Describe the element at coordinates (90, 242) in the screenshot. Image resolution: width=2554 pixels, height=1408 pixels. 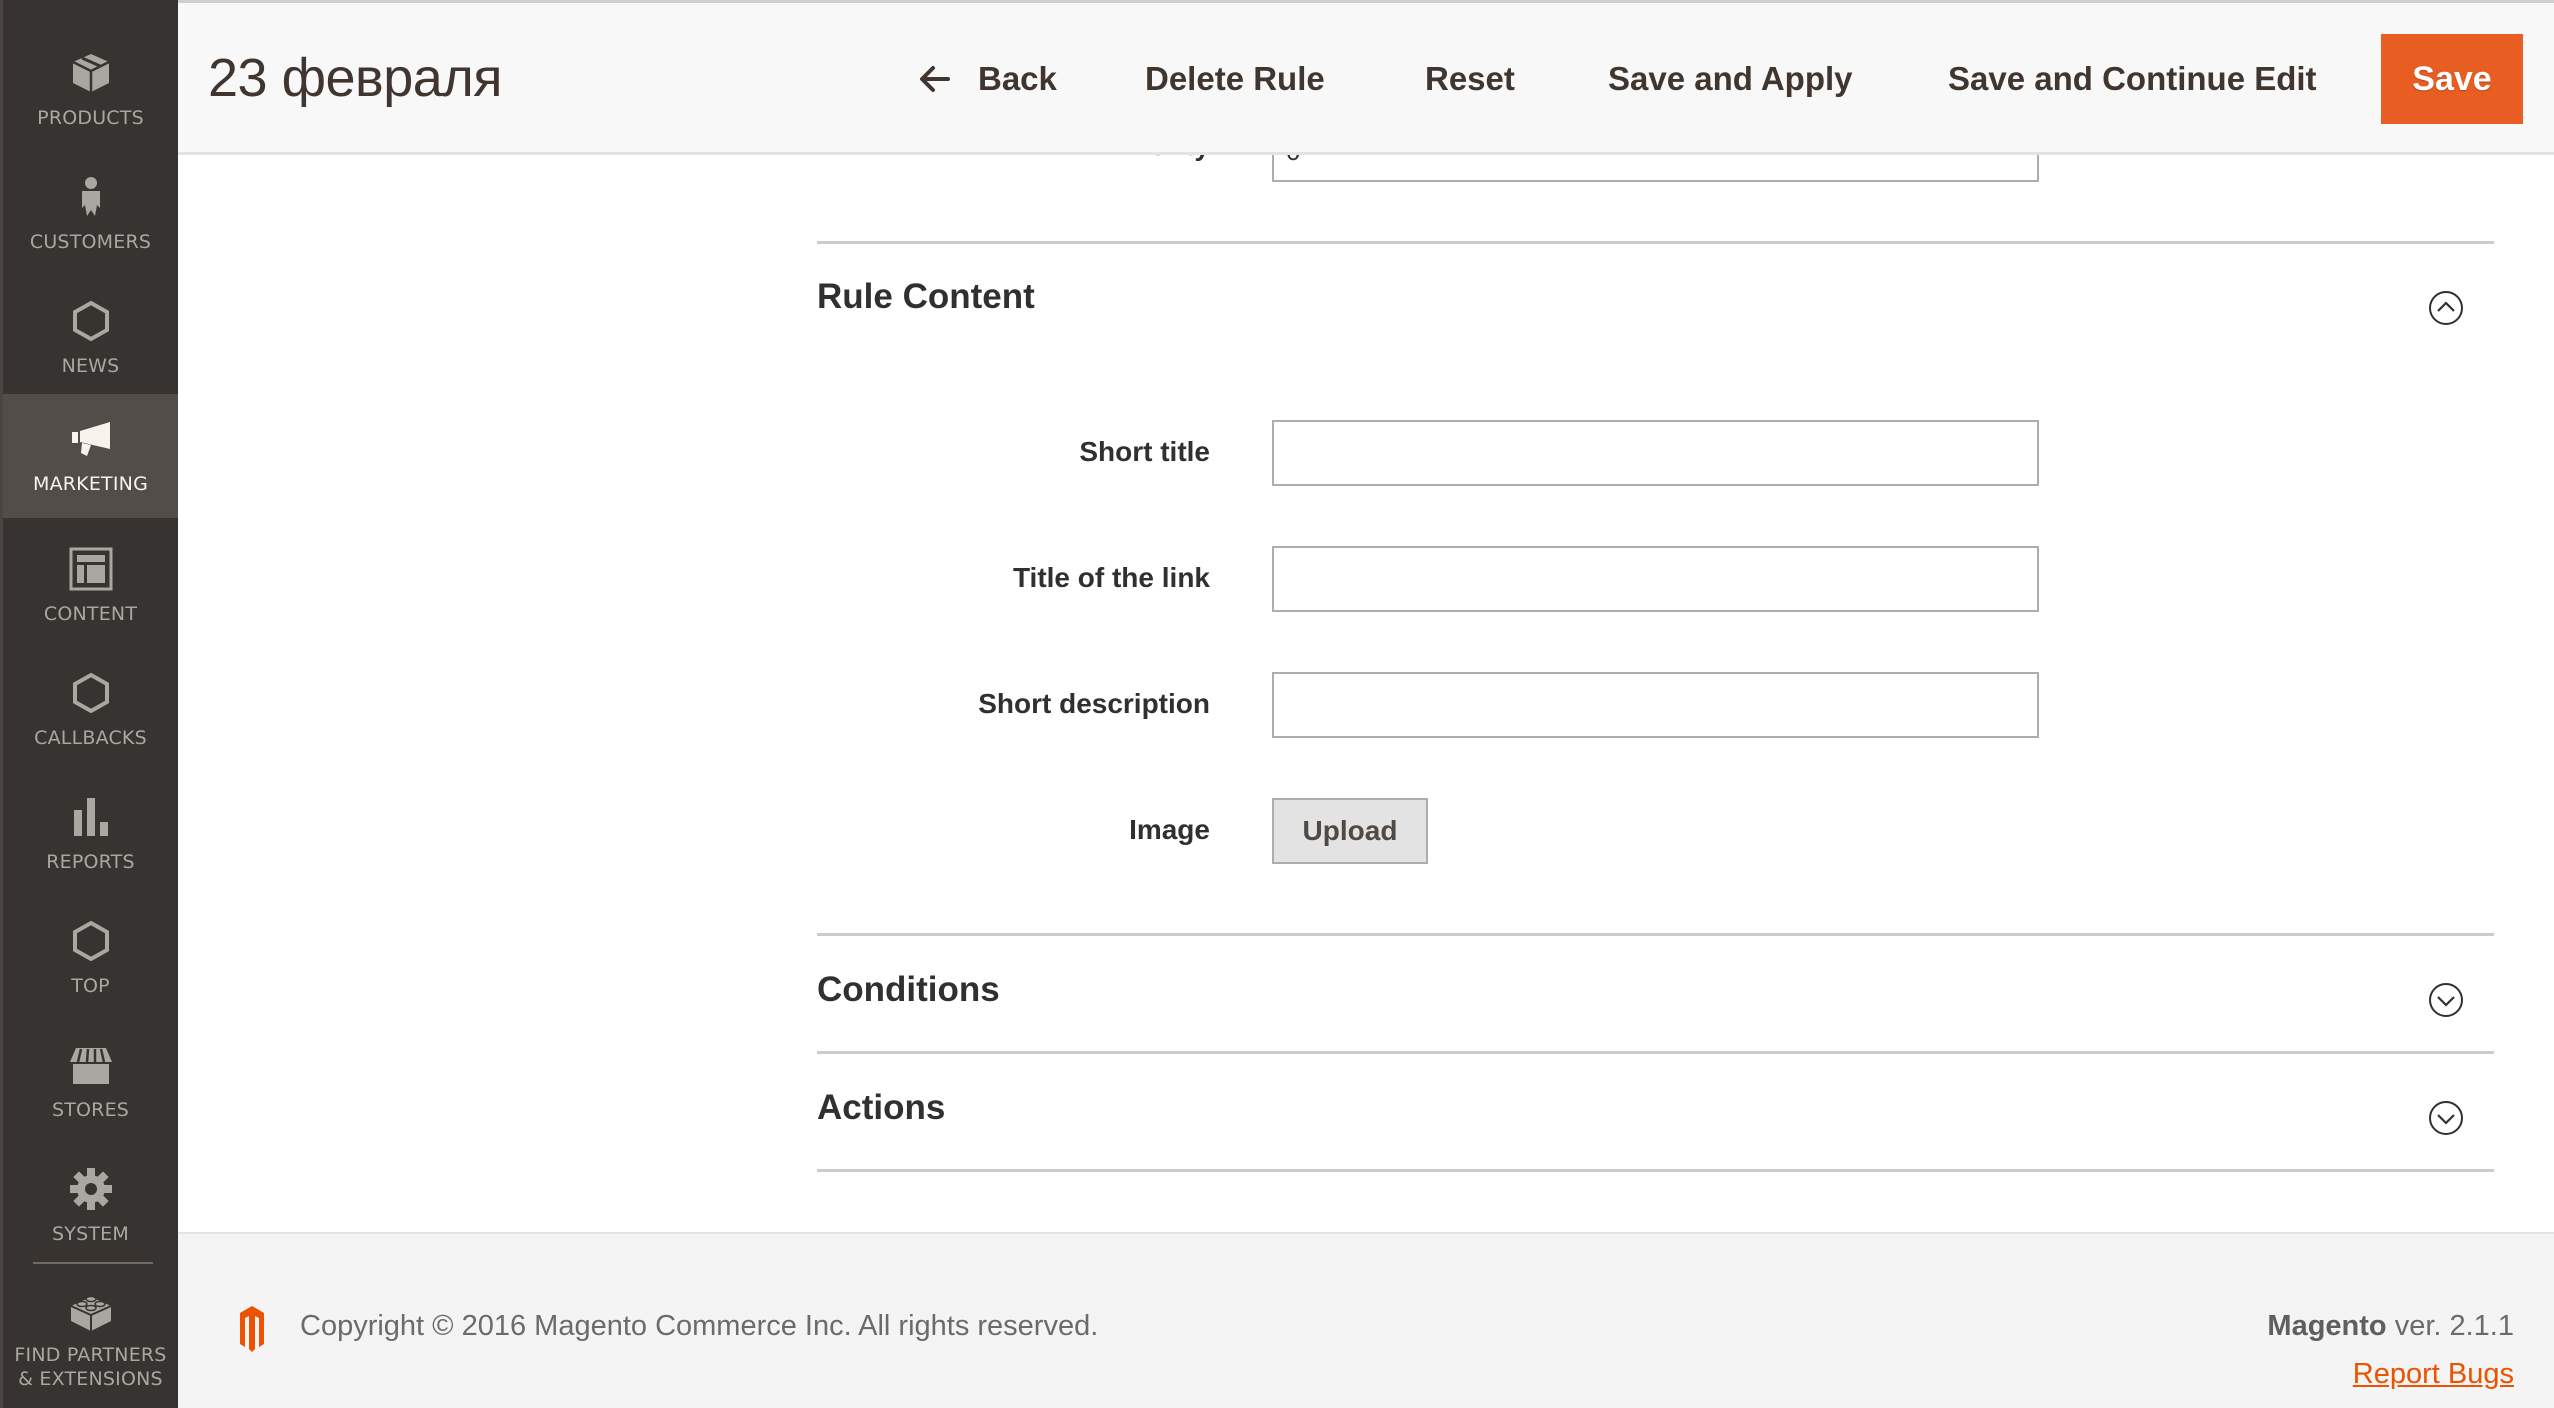
I see `sidebar-item-label: CUSTOMERS` at that location.